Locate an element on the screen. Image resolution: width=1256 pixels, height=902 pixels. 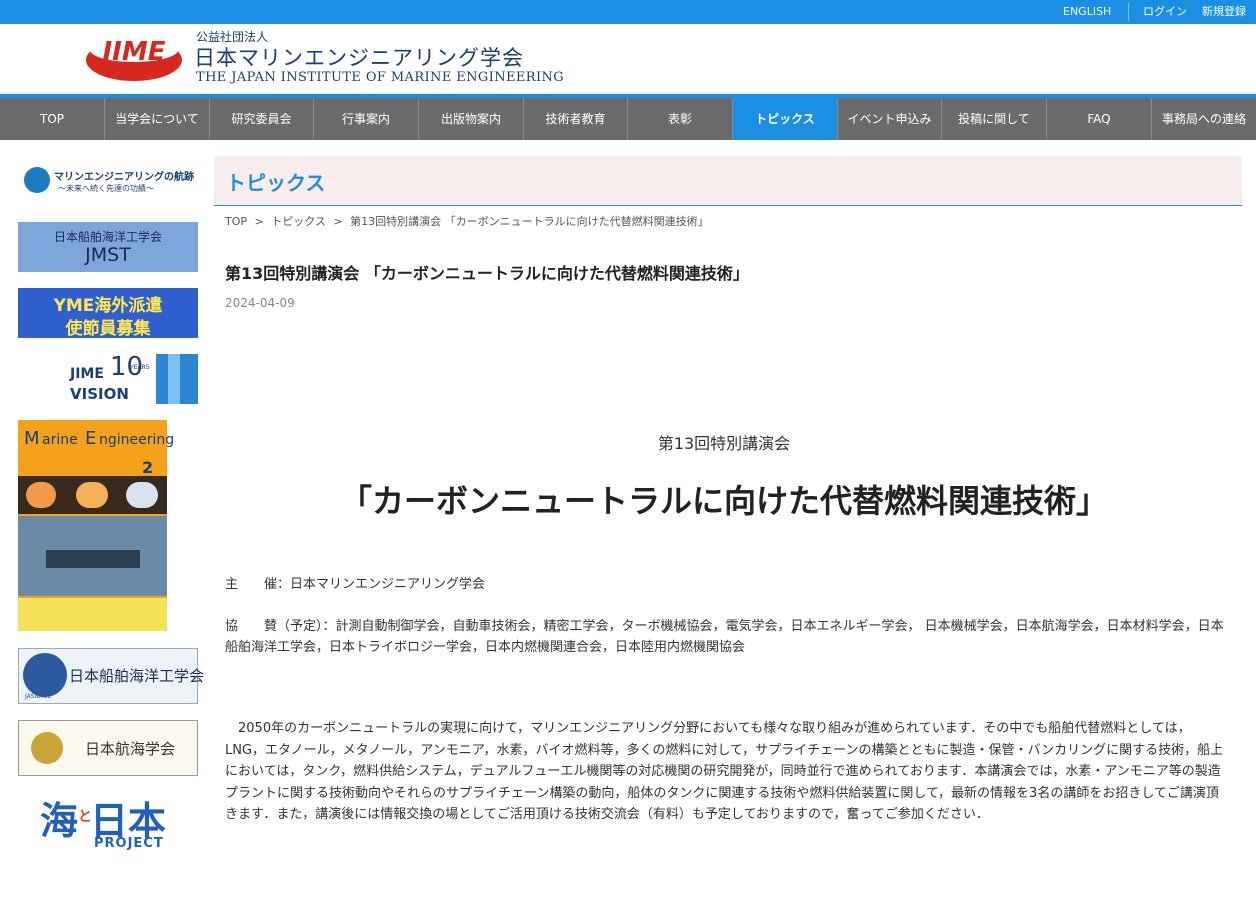
vision-years: YEARS is located at coordinates (140, 367).